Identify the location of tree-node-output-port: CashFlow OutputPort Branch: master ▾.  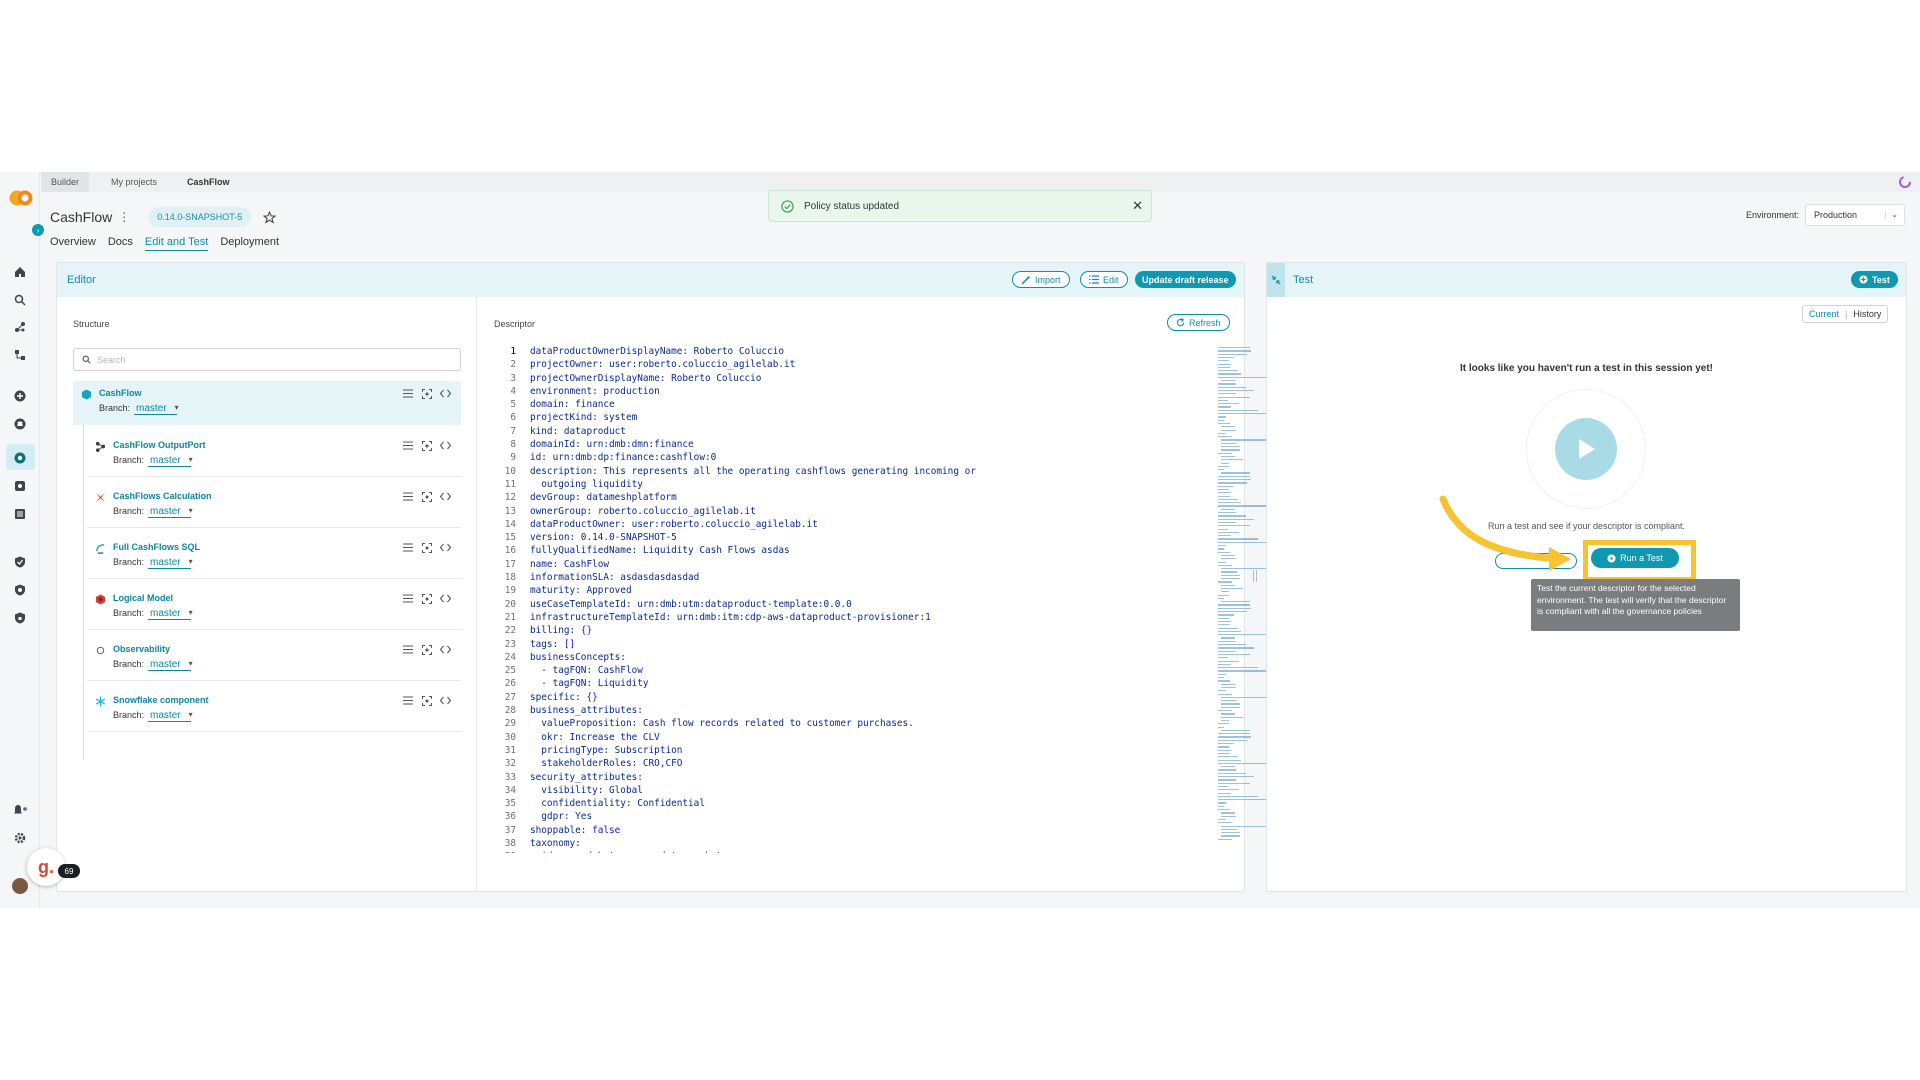
(274, 455).